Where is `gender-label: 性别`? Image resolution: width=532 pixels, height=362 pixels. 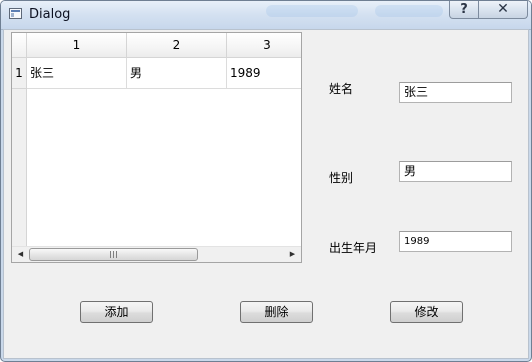
gender-label: 性别 is located at coordinates (341, 178).